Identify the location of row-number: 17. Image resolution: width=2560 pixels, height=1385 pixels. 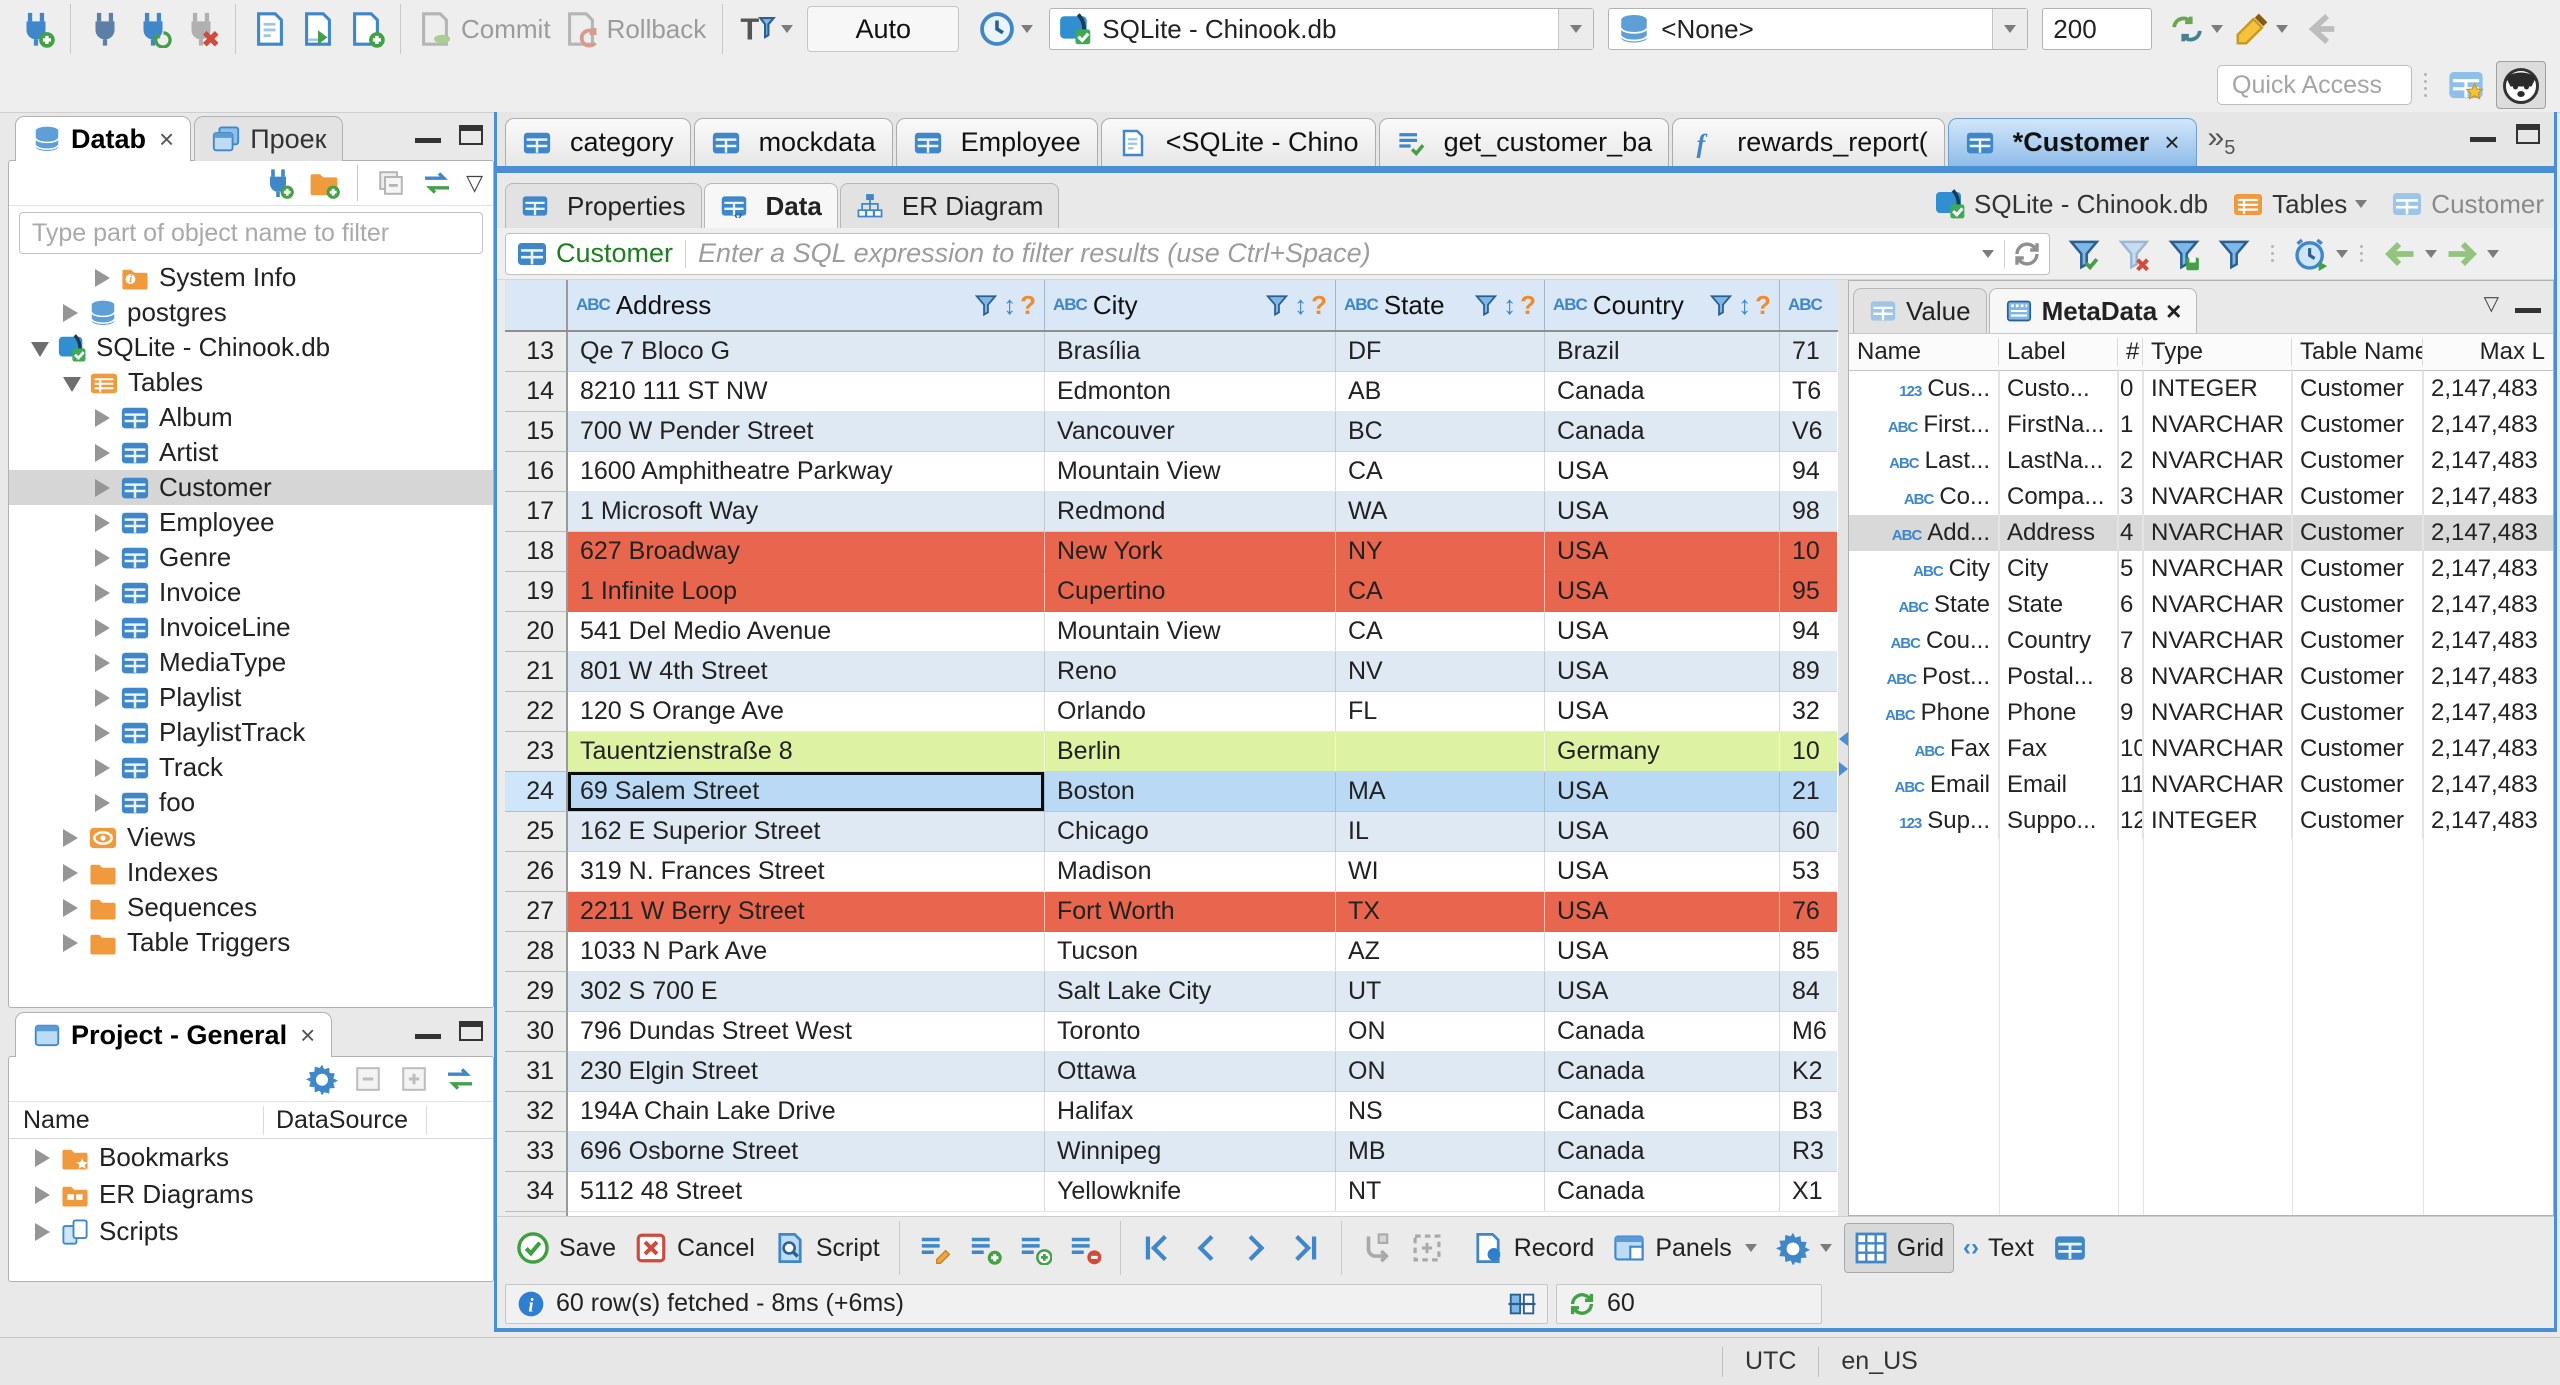
(536, 512).